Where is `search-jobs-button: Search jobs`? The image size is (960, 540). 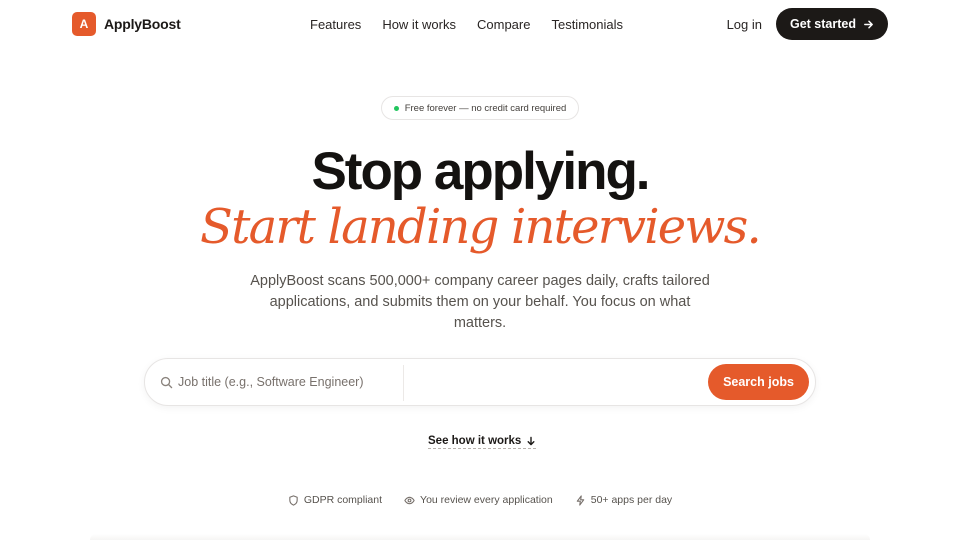 search-jobs-button: Search jobs is located at coordinates (758, 382).